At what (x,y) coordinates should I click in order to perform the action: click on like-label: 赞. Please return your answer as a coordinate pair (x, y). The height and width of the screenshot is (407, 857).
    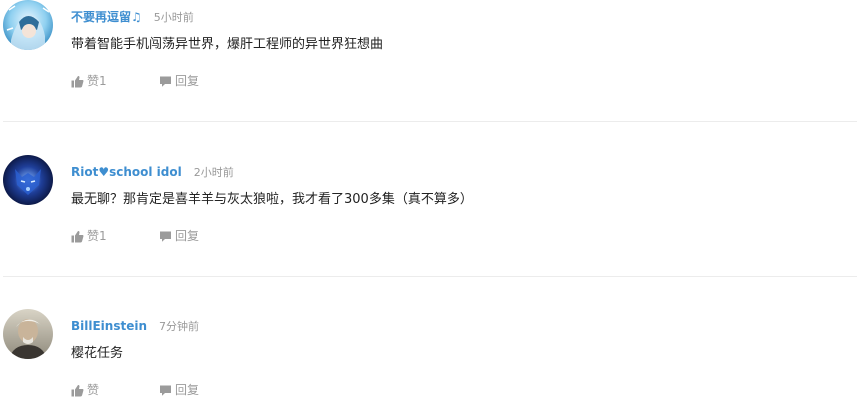
    Looking at the image, I should click on (93, 390).